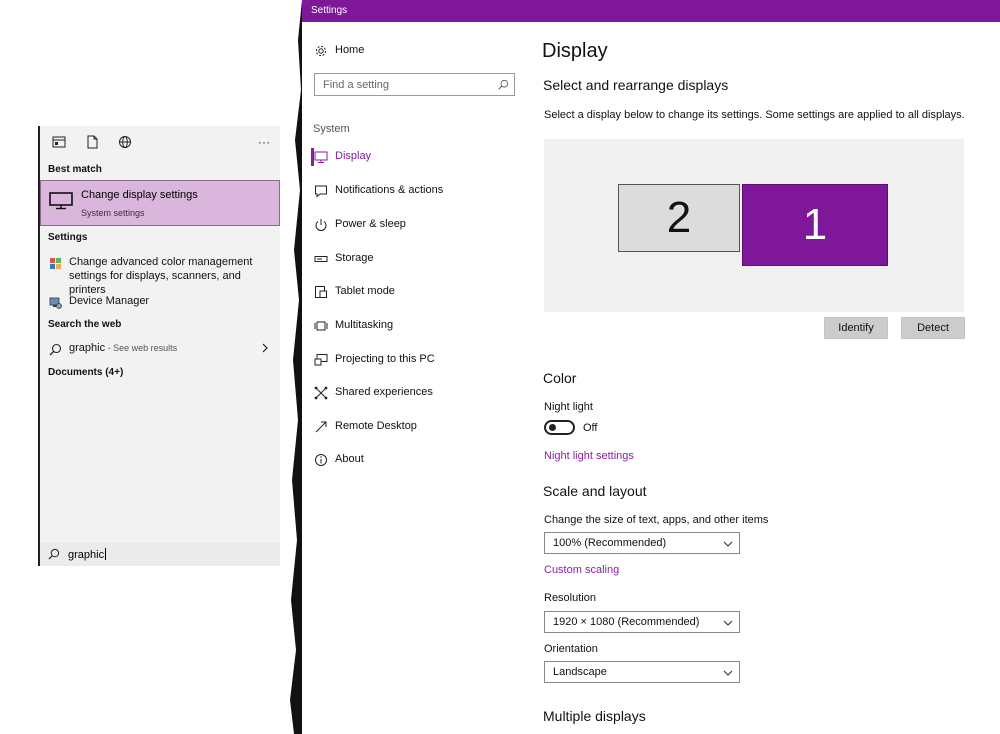  I want to click on storage-icon, so click(321, 259).